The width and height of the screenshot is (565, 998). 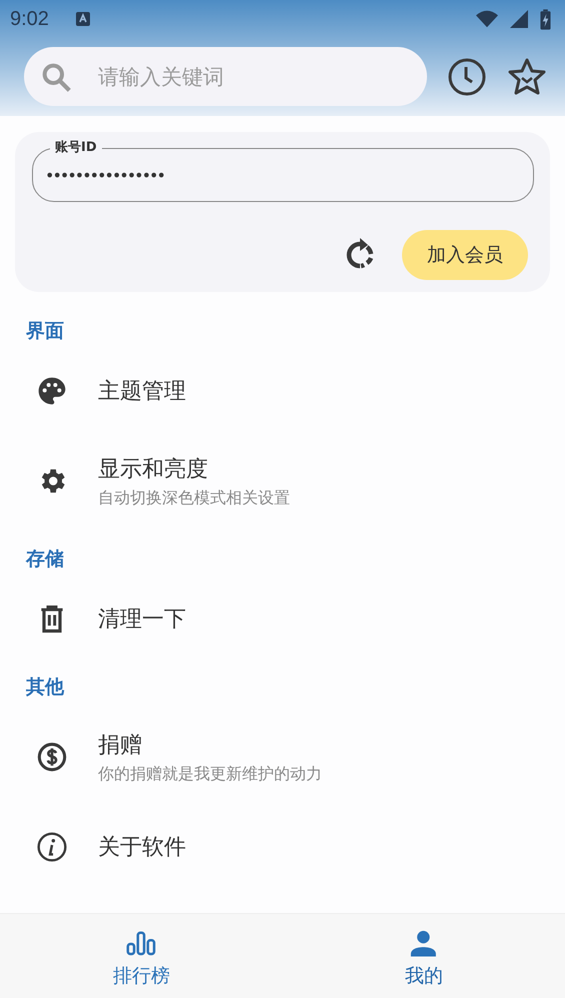 I want to click on palette-icon, so click(x=52, y=391).